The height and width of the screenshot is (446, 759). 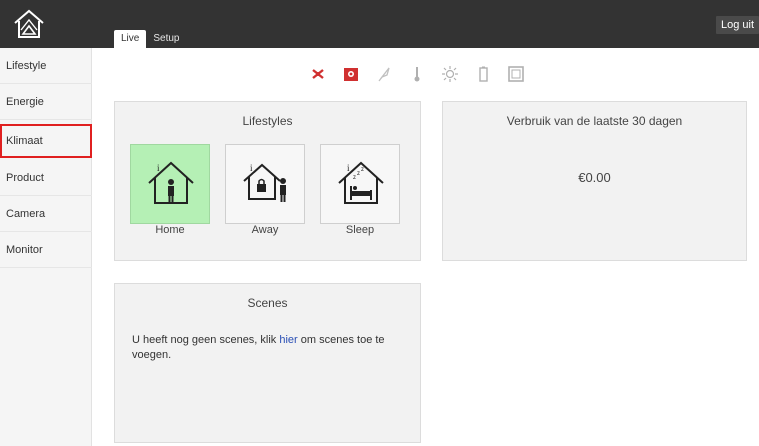 I want to click on scenes-title: Scenes, so click(x=267, y=303).